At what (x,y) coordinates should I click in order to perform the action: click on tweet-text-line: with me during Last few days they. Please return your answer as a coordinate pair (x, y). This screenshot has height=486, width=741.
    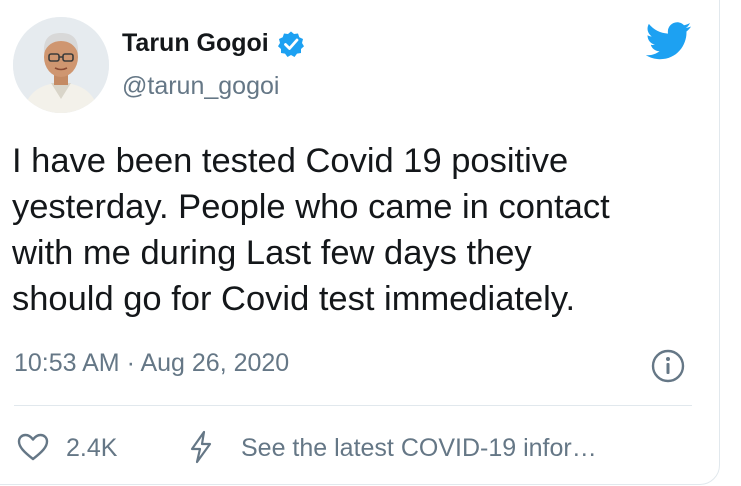
    Looking at the image, I should click on (272, 253).